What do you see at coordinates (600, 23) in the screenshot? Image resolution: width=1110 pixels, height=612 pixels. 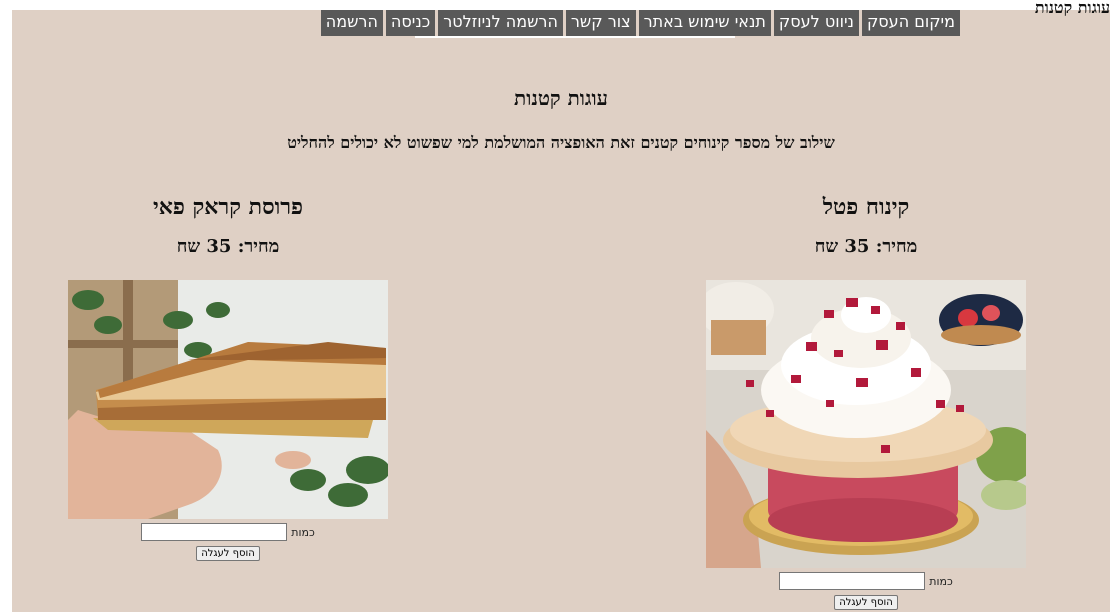 I see `nav-item-contact: צור קשר` at bounding box center [600, 23].